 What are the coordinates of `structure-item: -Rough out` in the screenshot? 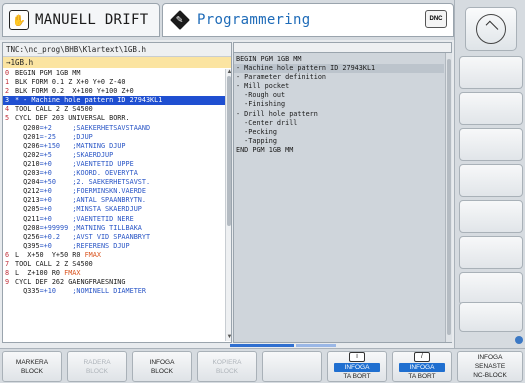 It's located at (339, 95).